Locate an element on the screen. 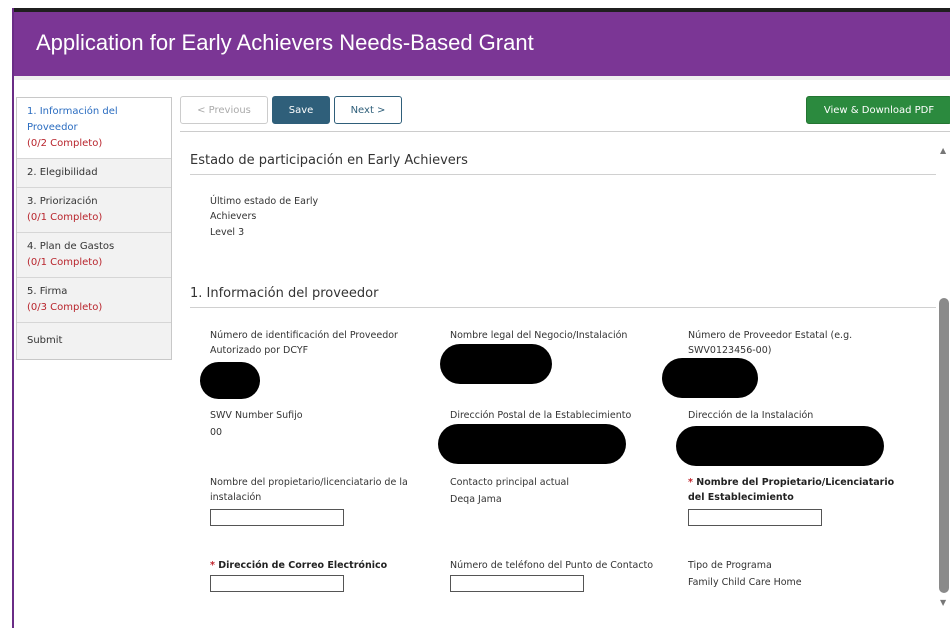 The width and height of the screenshot is (950, 636). sidebar-item-label: 3. Priorización is located at coordinates (62, 201).